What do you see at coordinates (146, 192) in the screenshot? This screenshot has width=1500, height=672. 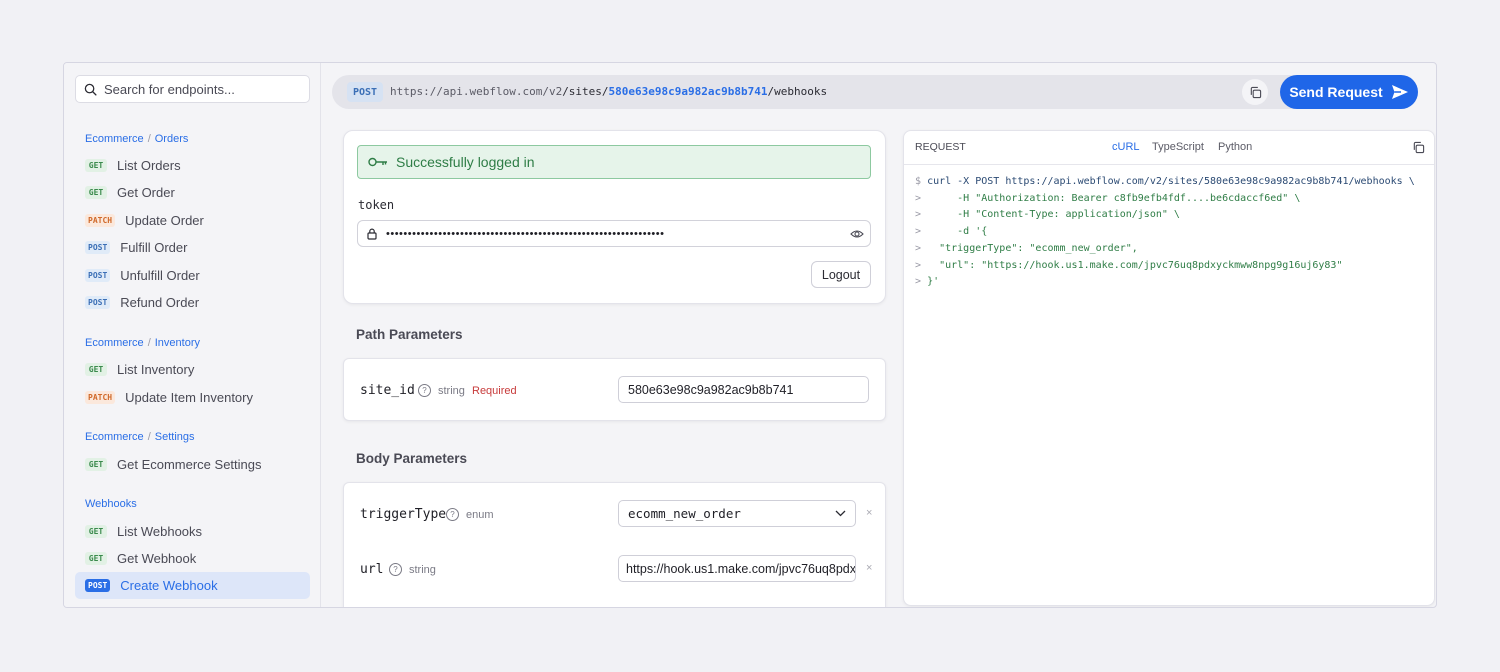 I see `sidebar-item-label: Get Order` at bounding box center [146, 192].